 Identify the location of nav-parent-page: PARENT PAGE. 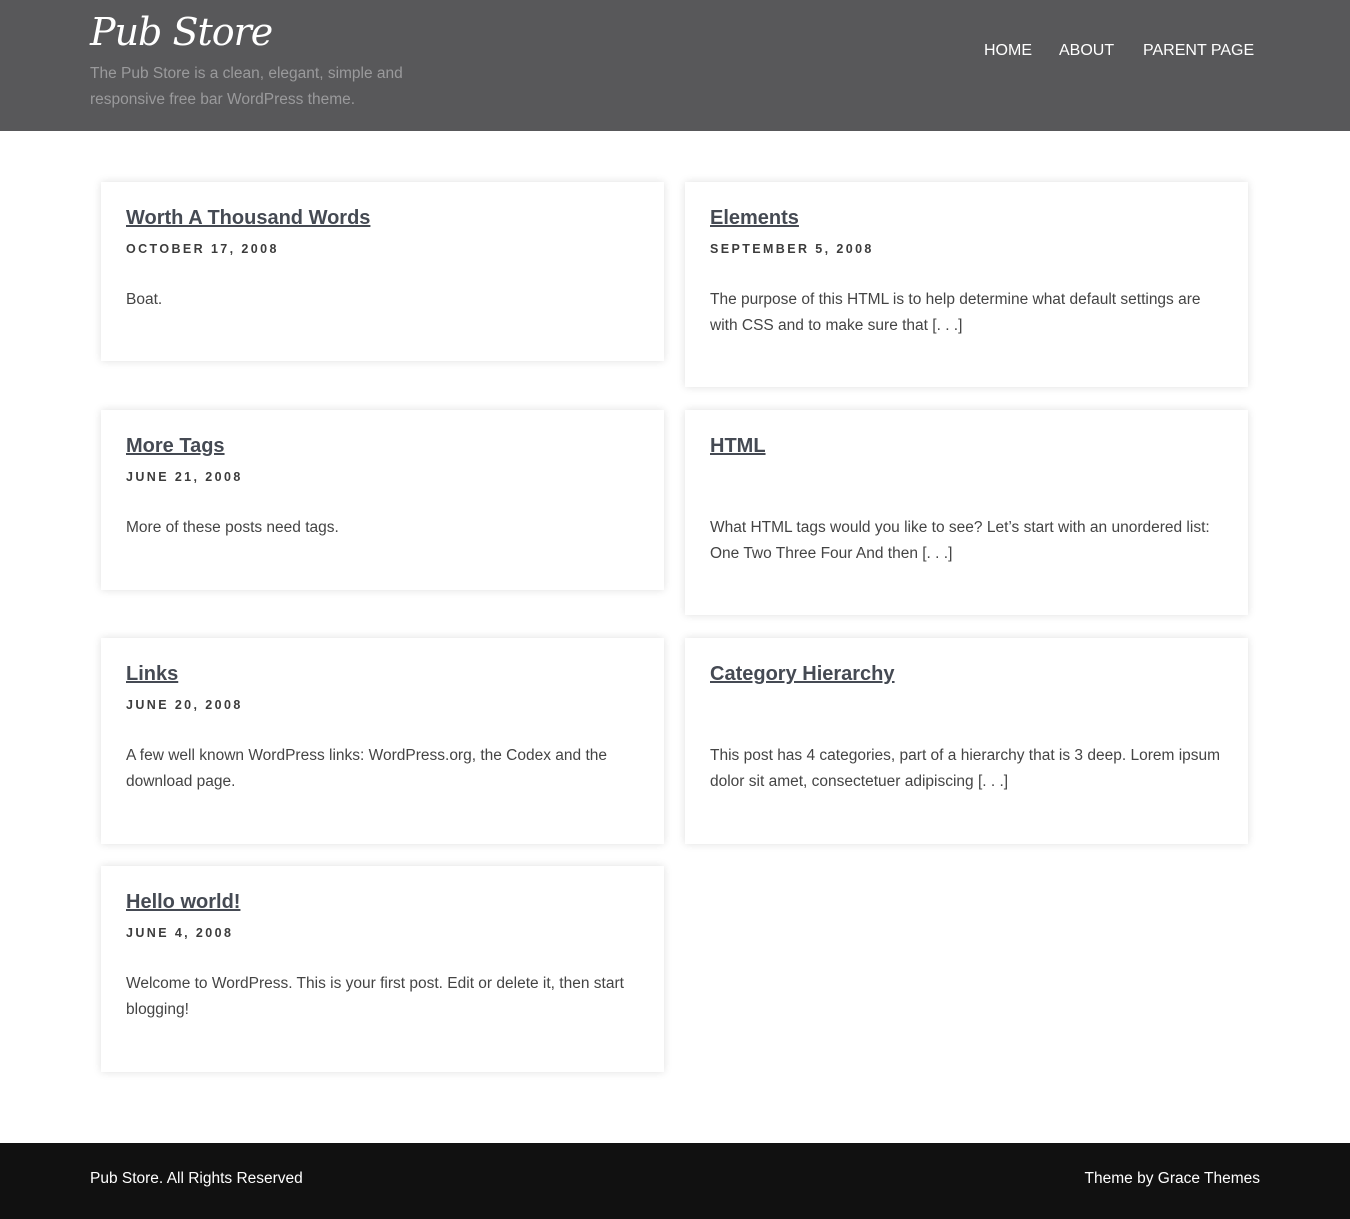
(1198, 51).